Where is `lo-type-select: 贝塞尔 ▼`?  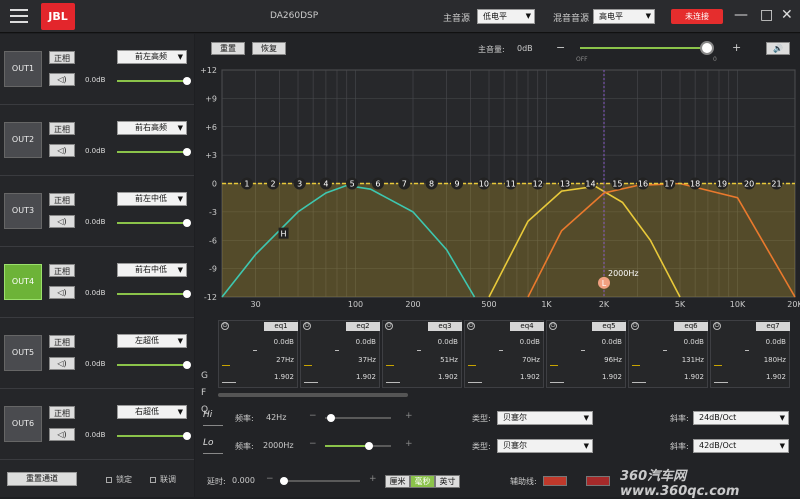 lo-type-select: 贝塞尔 ▼ is located at coordinates (545, 446).